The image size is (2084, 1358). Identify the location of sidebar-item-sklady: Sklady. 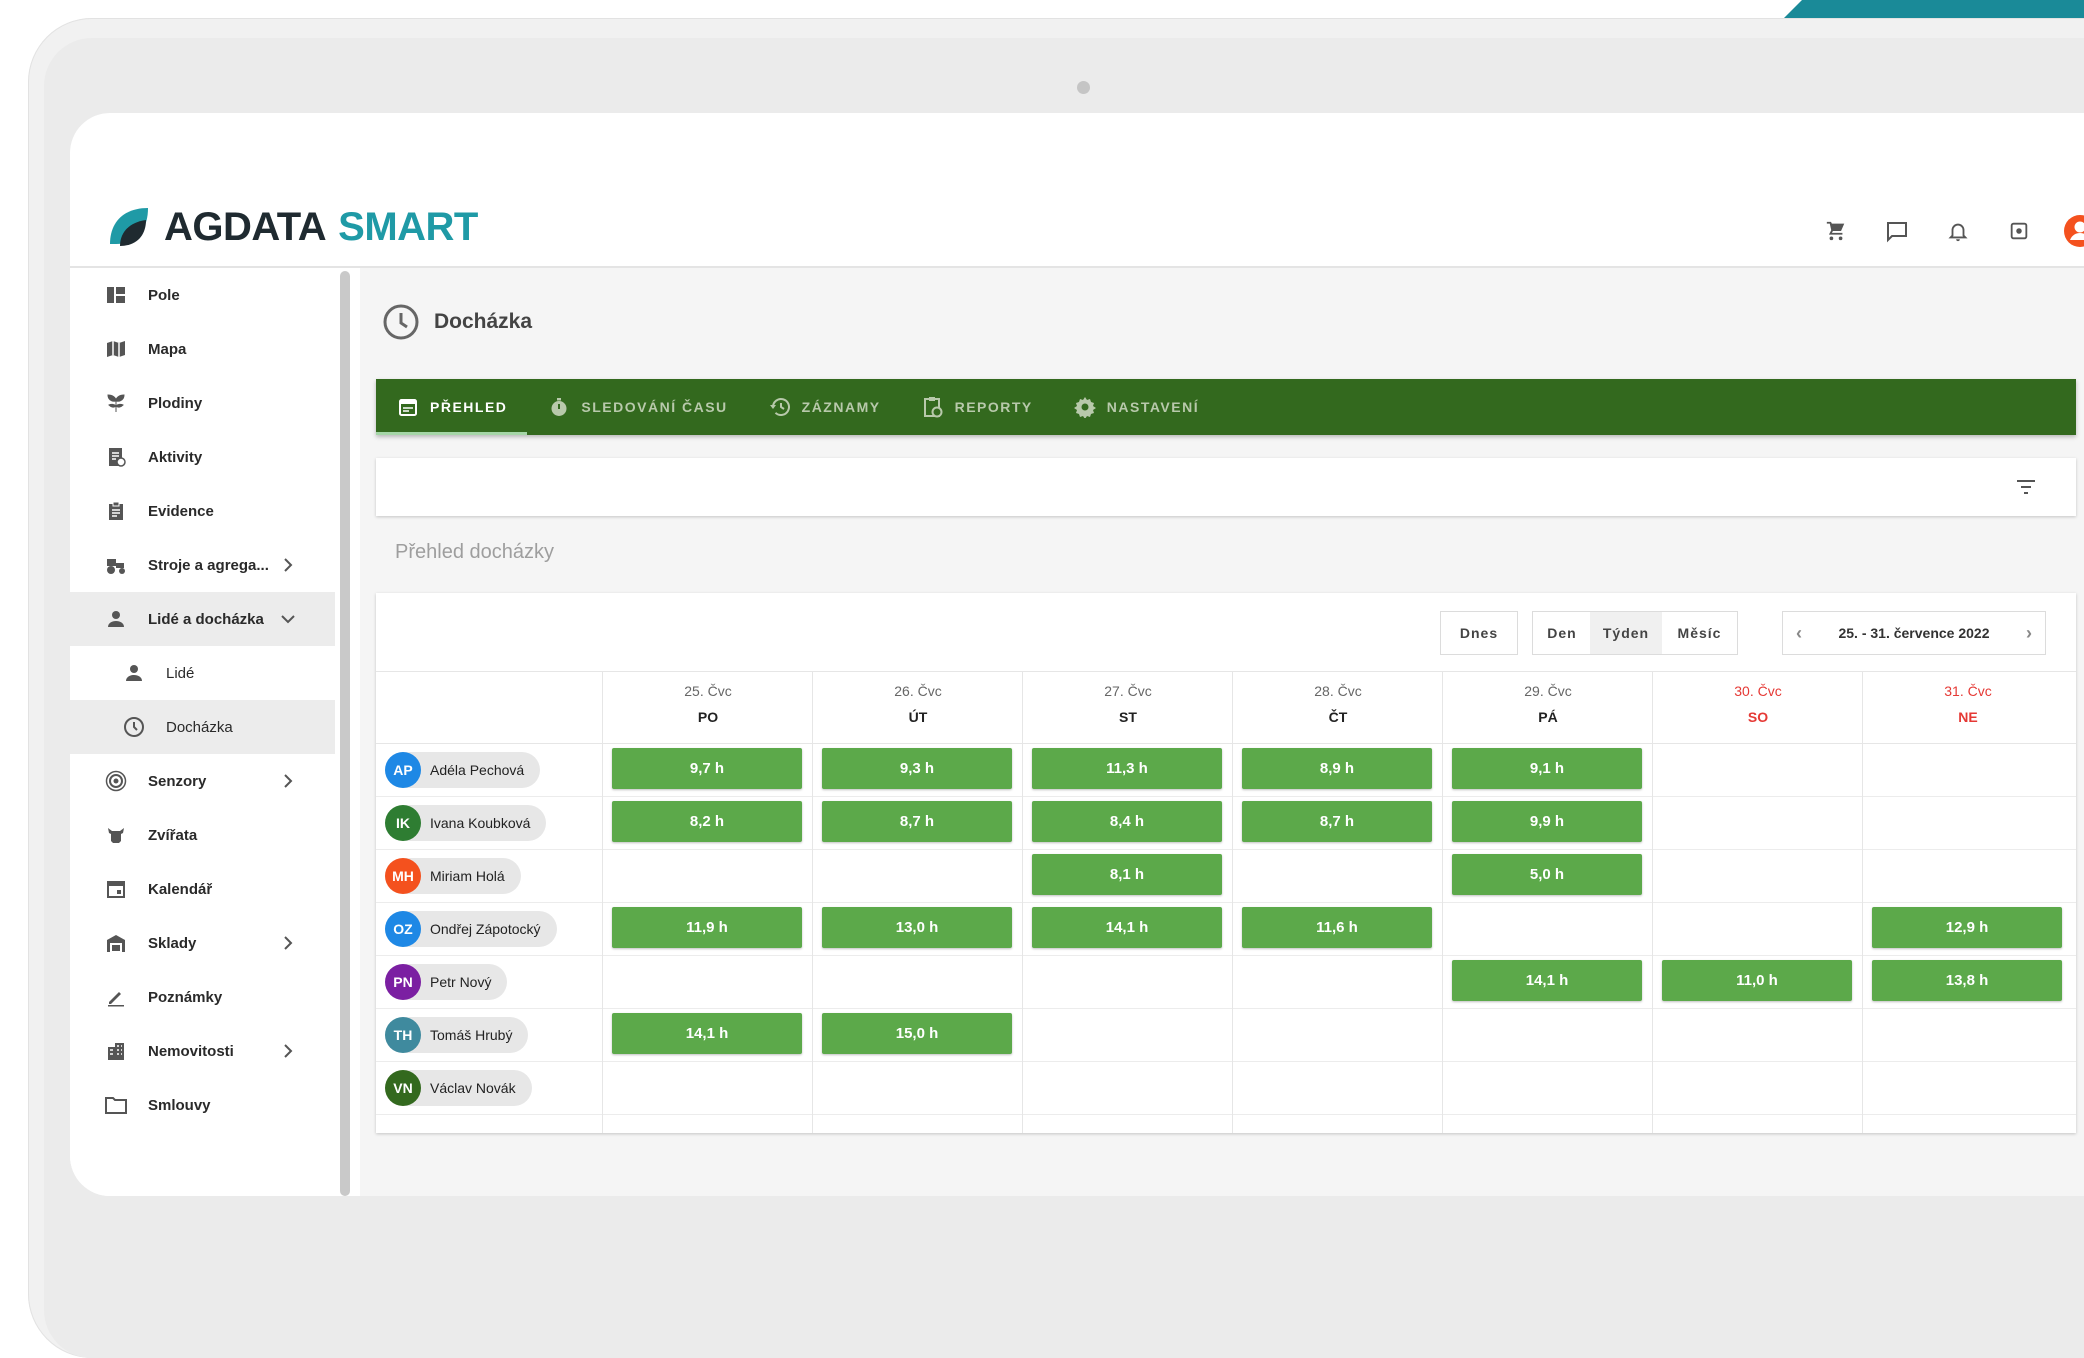
(202, 943).